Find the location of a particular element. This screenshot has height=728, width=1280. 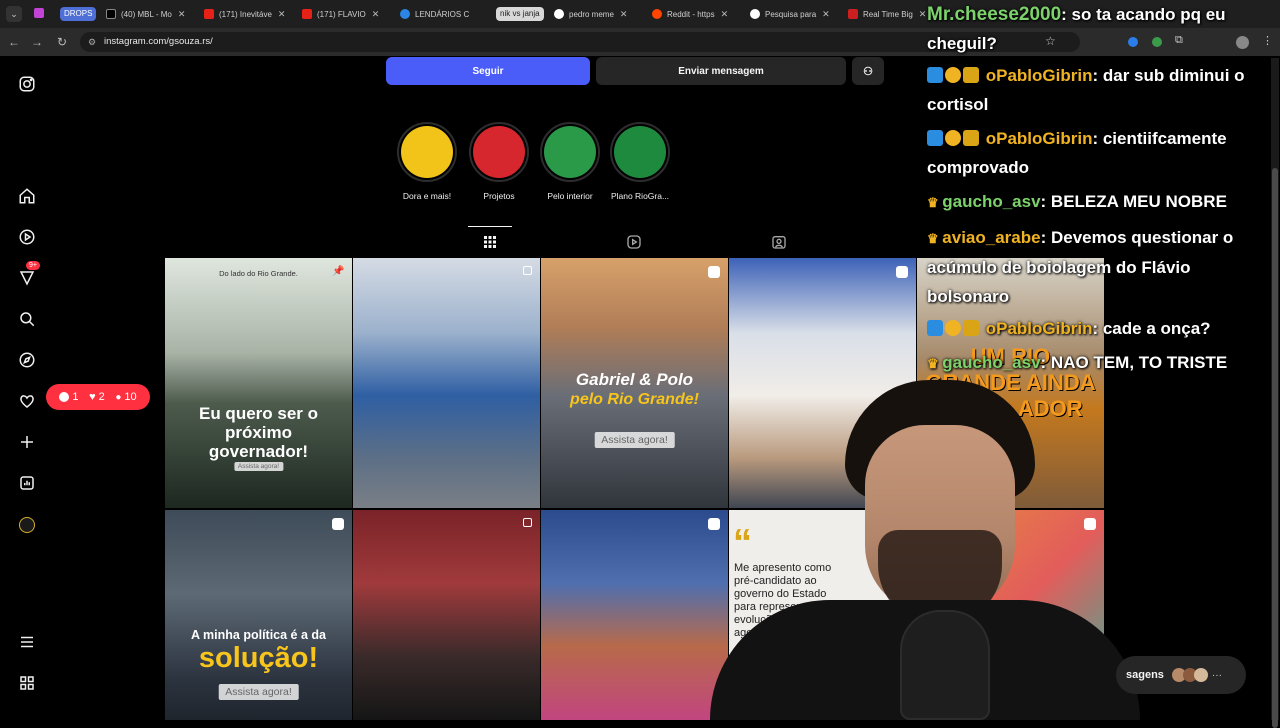

chat-username: gaucho_asv is located at coordinates (991, 362).